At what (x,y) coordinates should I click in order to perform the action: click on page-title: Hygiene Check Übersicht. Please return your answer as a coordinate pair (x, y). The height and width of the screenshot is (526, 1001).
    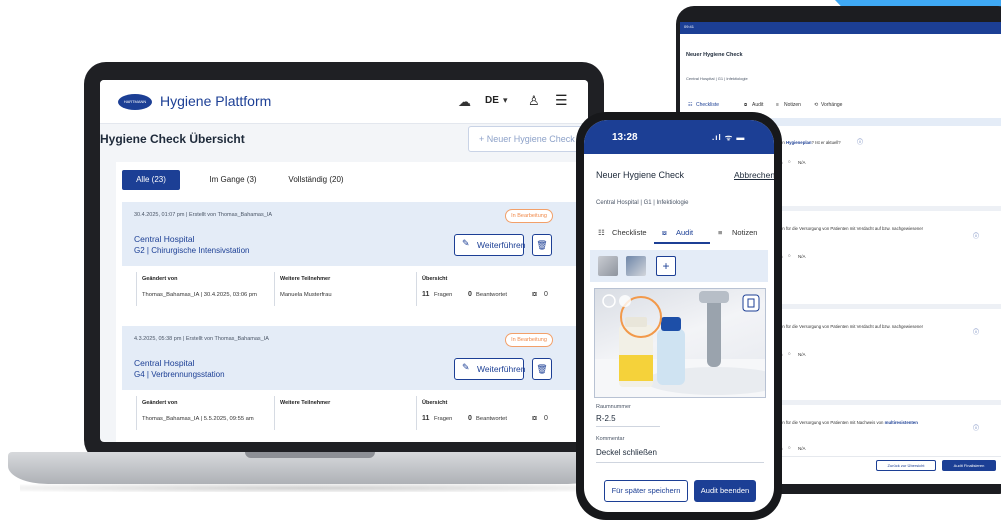
    Looking at the image, I should click on (172, 139).